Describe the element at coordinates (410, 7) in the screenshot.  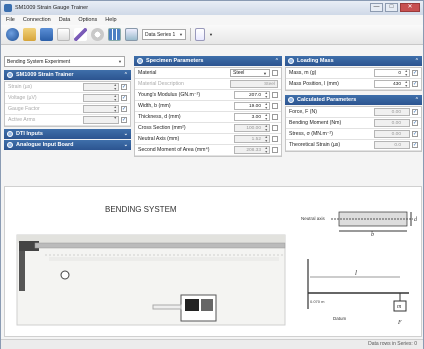
I see `close-button: ✕` at that location.